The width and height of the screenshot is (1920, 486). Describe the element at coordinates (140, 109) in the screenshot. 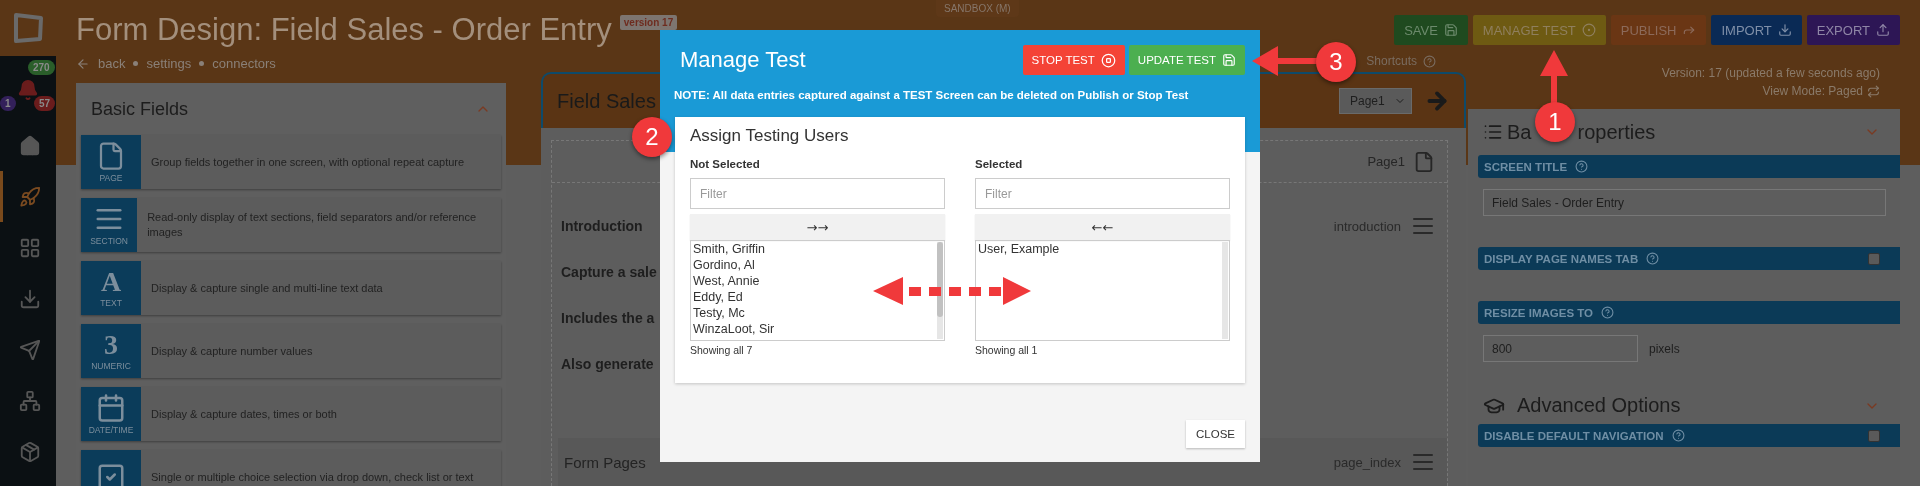

I see `panel-title: Basic Fields` at that location.